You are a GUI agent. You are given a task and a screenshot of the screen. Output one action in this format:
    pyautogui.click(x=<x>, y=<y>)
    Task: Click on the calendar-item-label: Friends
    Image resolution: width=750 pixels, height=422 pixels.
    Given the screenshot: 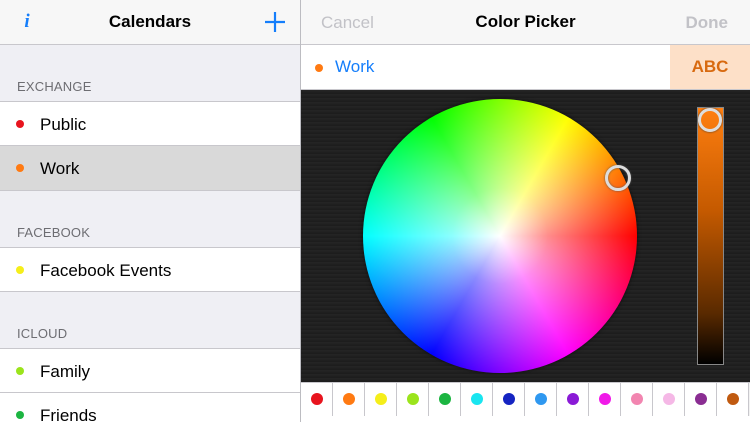 What is the action you would take?
    pyautogui.click(x=68, y=414)
    